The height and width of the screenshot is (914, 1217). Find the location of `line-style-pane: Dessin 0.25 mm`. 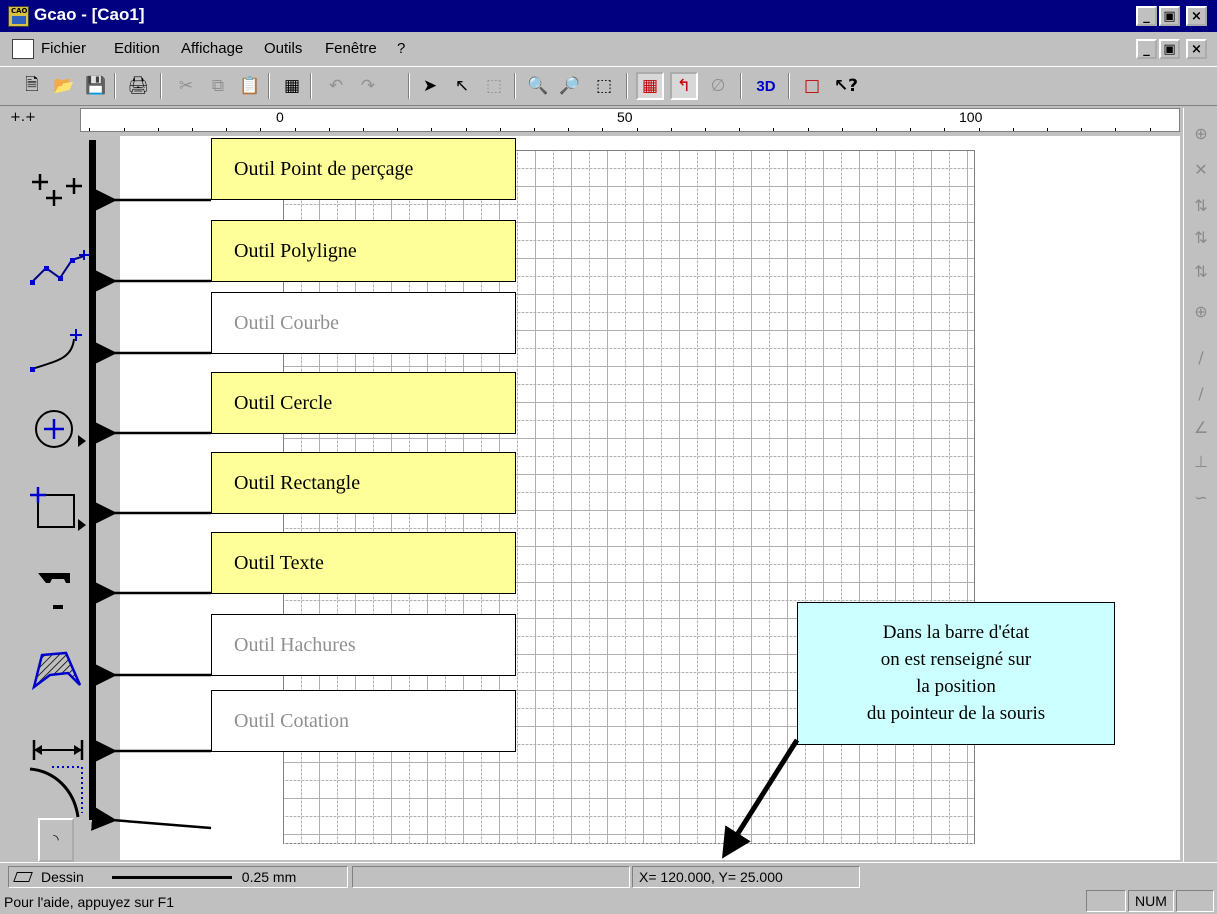

line-style-pane: Dessin 0.25 mm is located at coordinates (178, 877).